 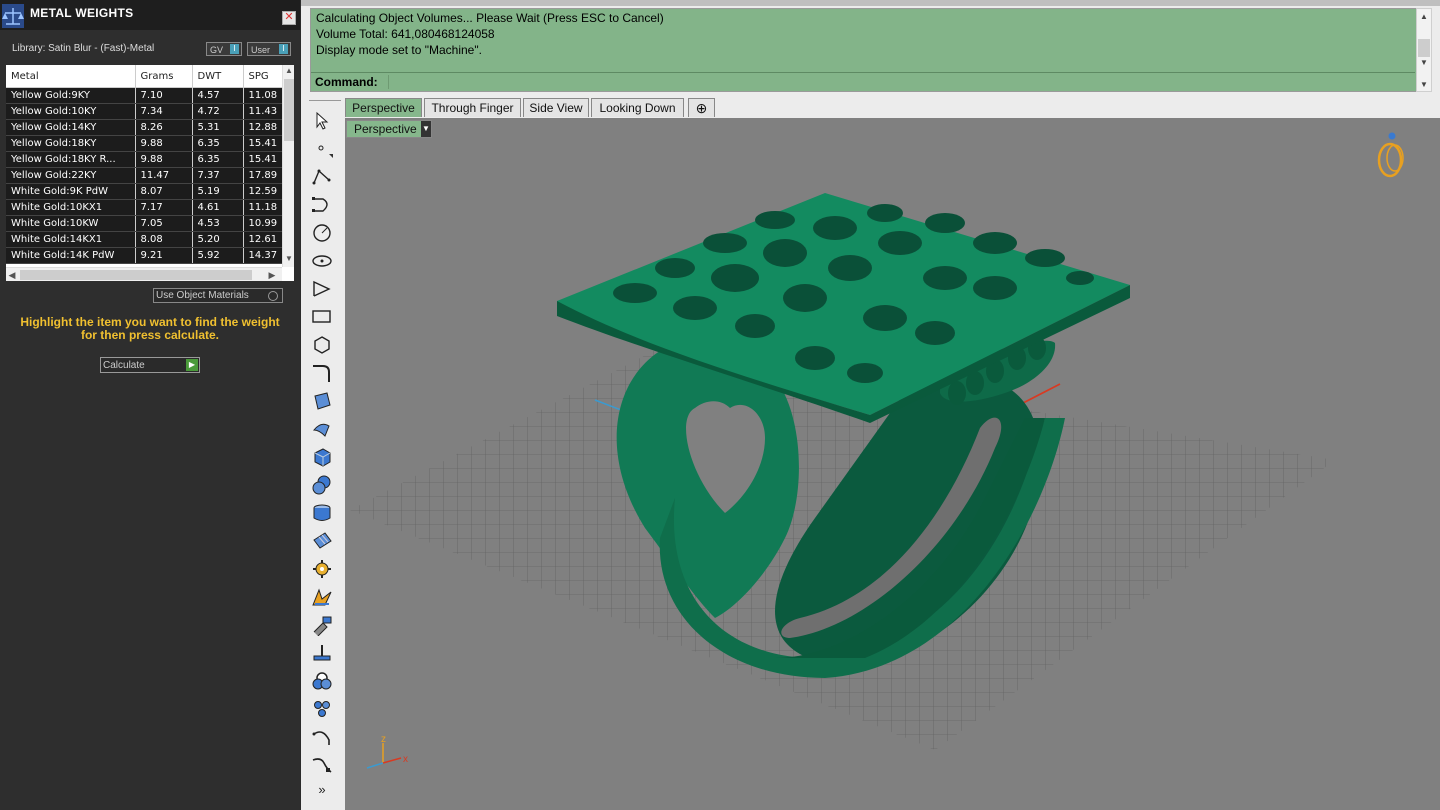 I want to click on balance-scale-icon, so click(x=13, y=16).